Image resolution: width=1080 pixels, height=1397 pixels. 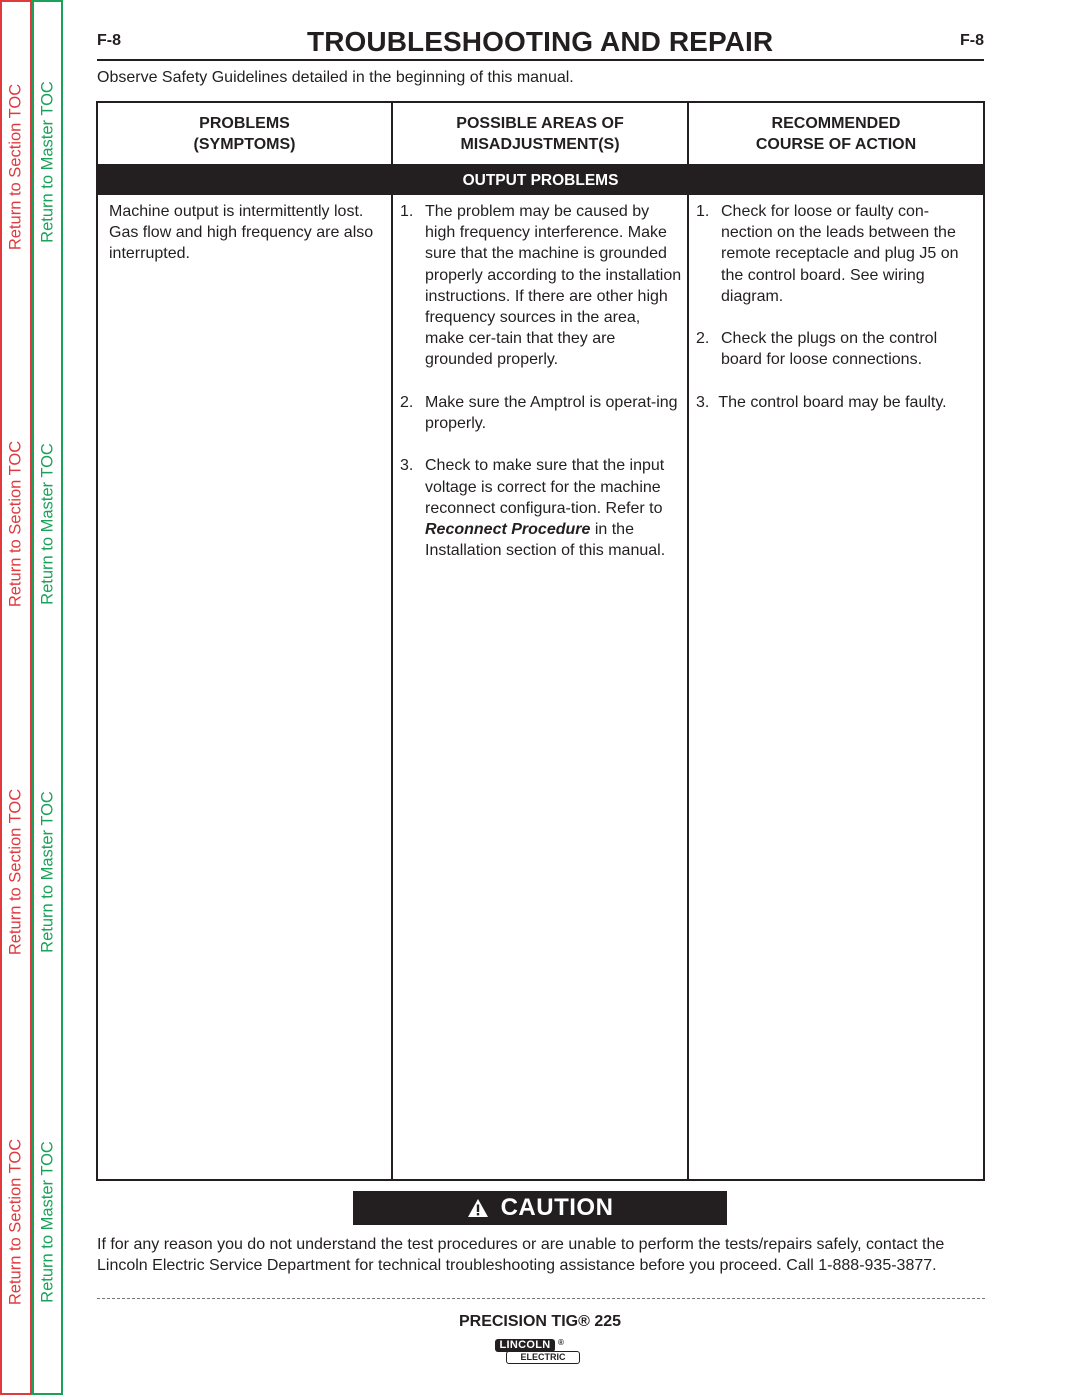 What do you see at coordinates (540, 144) in the screenshot?
I see `column-header-line: MISADJUSTMENT(S)` at bounding box center [540, 144].